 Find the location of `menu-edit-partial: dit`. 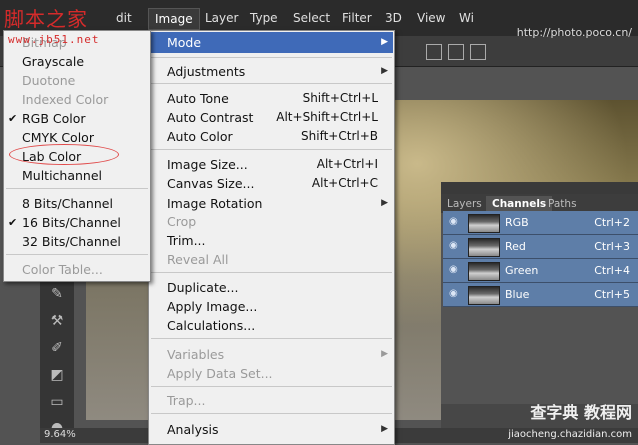

menu-edit-partial: dit is located at coordinates (124, 18).